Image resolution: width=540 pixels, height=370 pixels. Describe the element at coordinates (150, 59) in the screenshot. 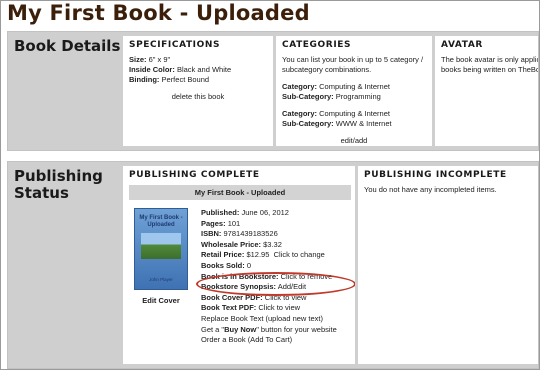

I see `spec-size: Size: 6" x 9"` at that location.